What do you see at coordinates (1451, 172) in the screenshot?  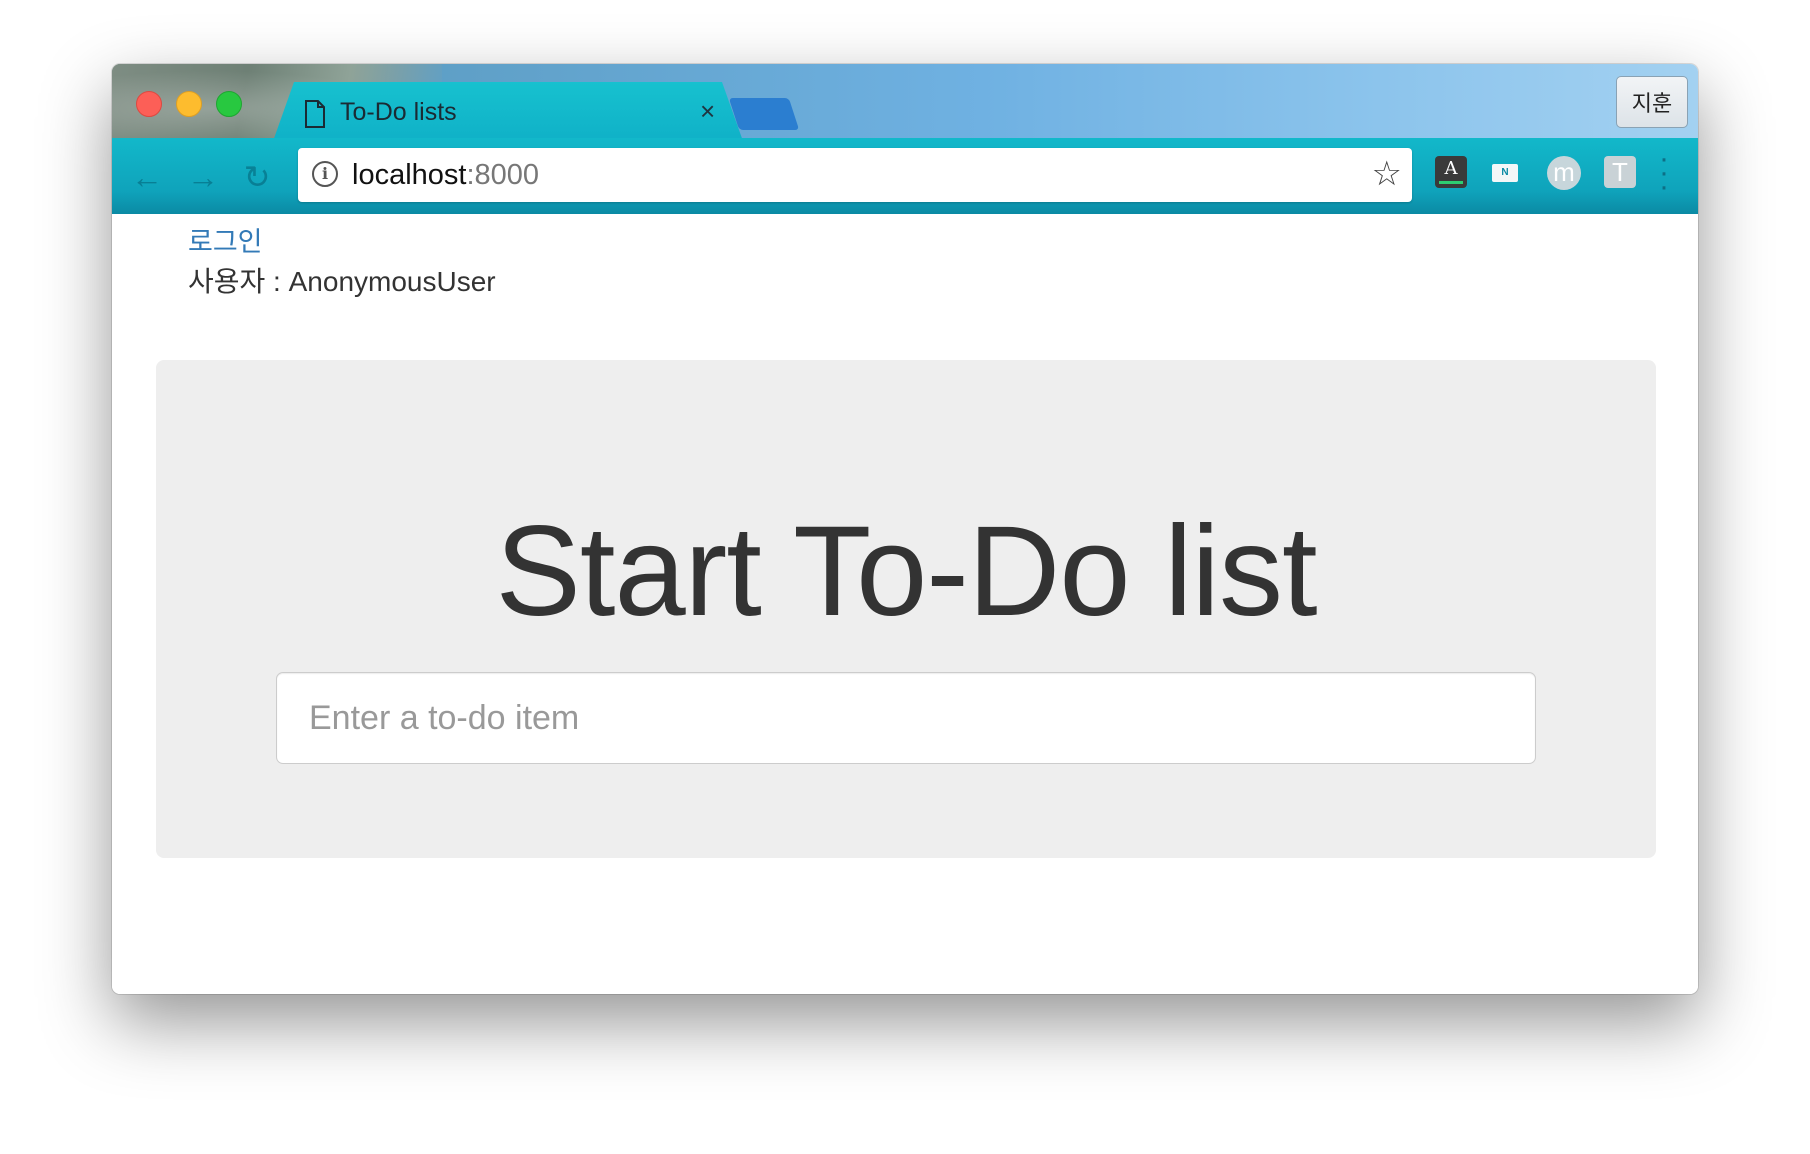 I see `extension-dictionary-icon: A` at bounding box center [1451, 172].